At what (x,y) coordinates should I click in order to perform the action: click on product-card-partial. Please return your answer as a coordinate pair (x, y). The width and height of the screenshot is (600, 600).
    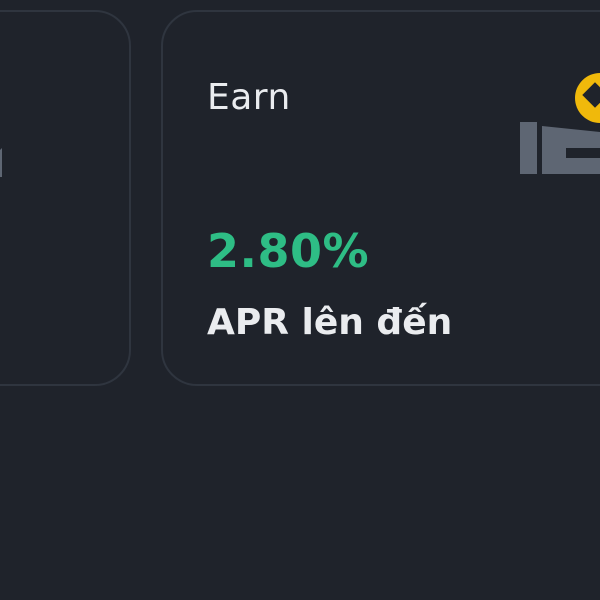
    Looking at the image, I should click on (65, 198).